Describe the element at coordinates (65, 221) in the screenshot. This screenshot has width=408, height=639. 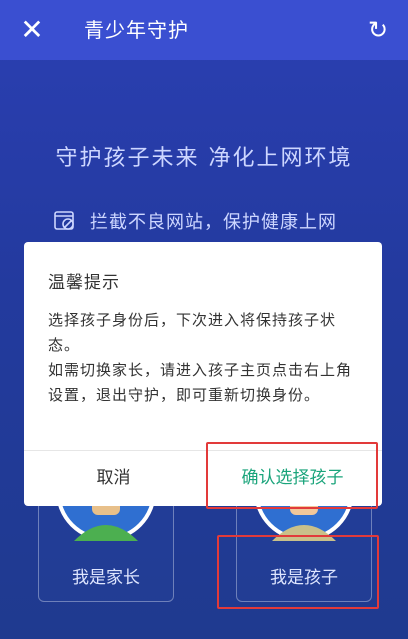
I see `blocked-site-icon` at that location.